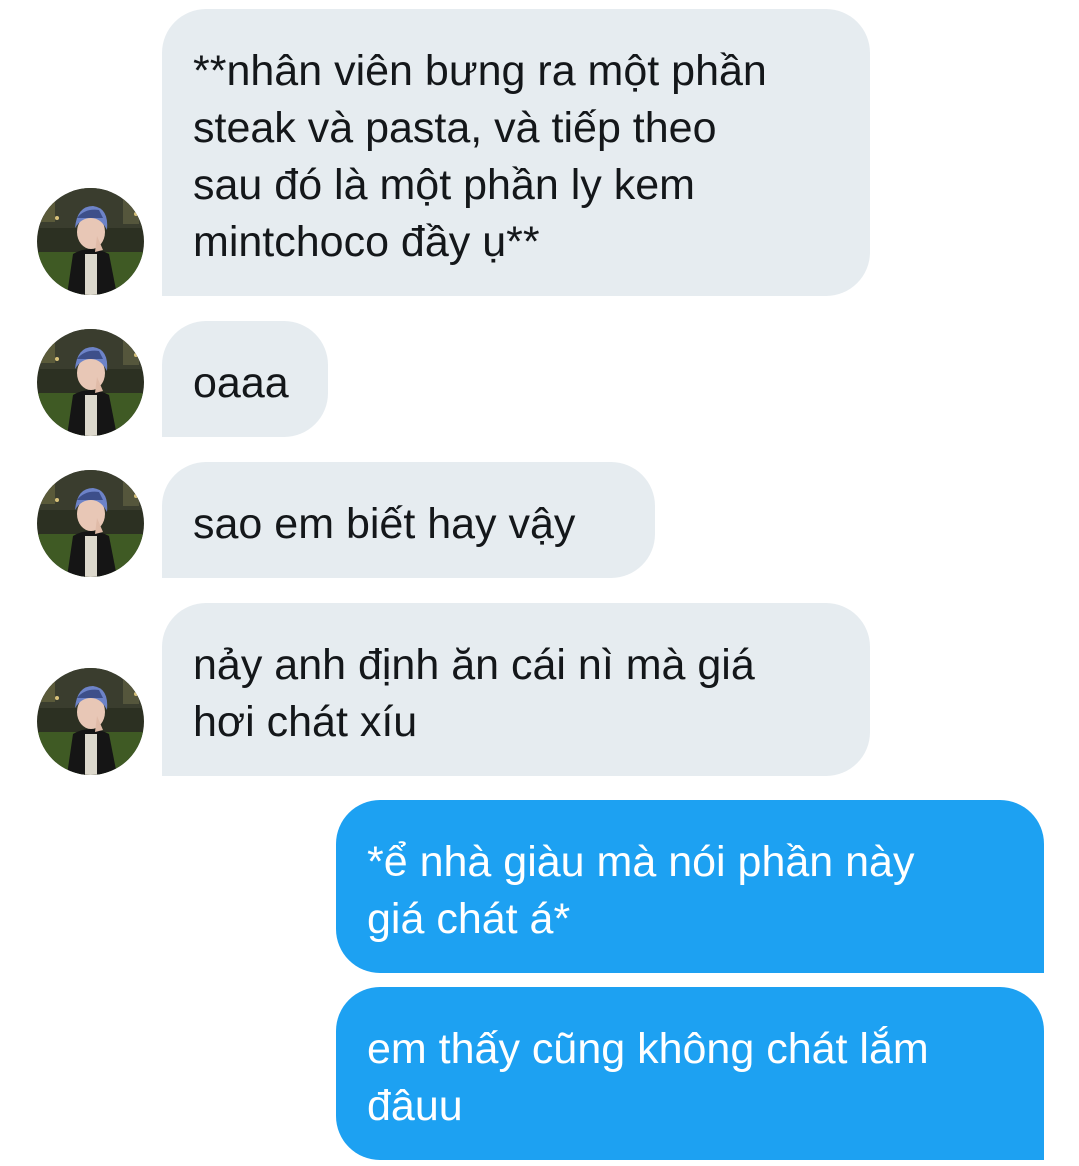  What do you see at coordinates (690, 1073) in the screenshot?
I see `message-bubble-outgoing: em thấy cũng không chát lắm đâuu` at bounding box center [690, 1073].